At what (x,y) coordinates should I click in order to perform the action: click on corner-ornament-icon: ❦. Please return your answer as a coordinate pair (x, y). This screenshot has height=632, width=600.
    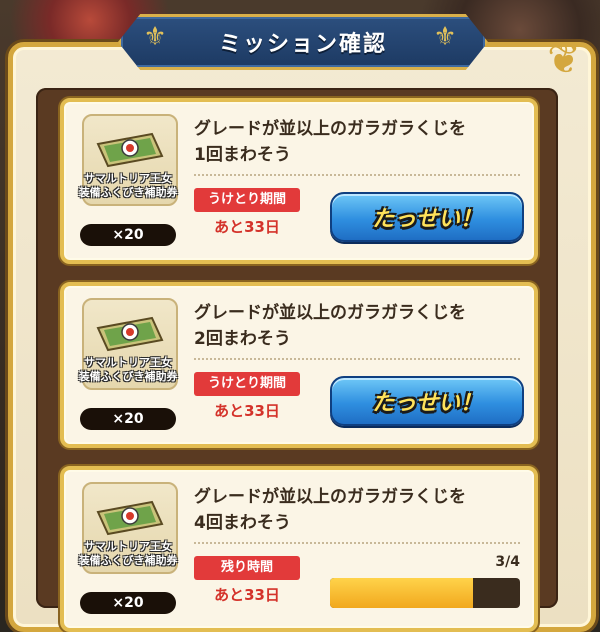
    Looking at the image, I should click on (564, 60).